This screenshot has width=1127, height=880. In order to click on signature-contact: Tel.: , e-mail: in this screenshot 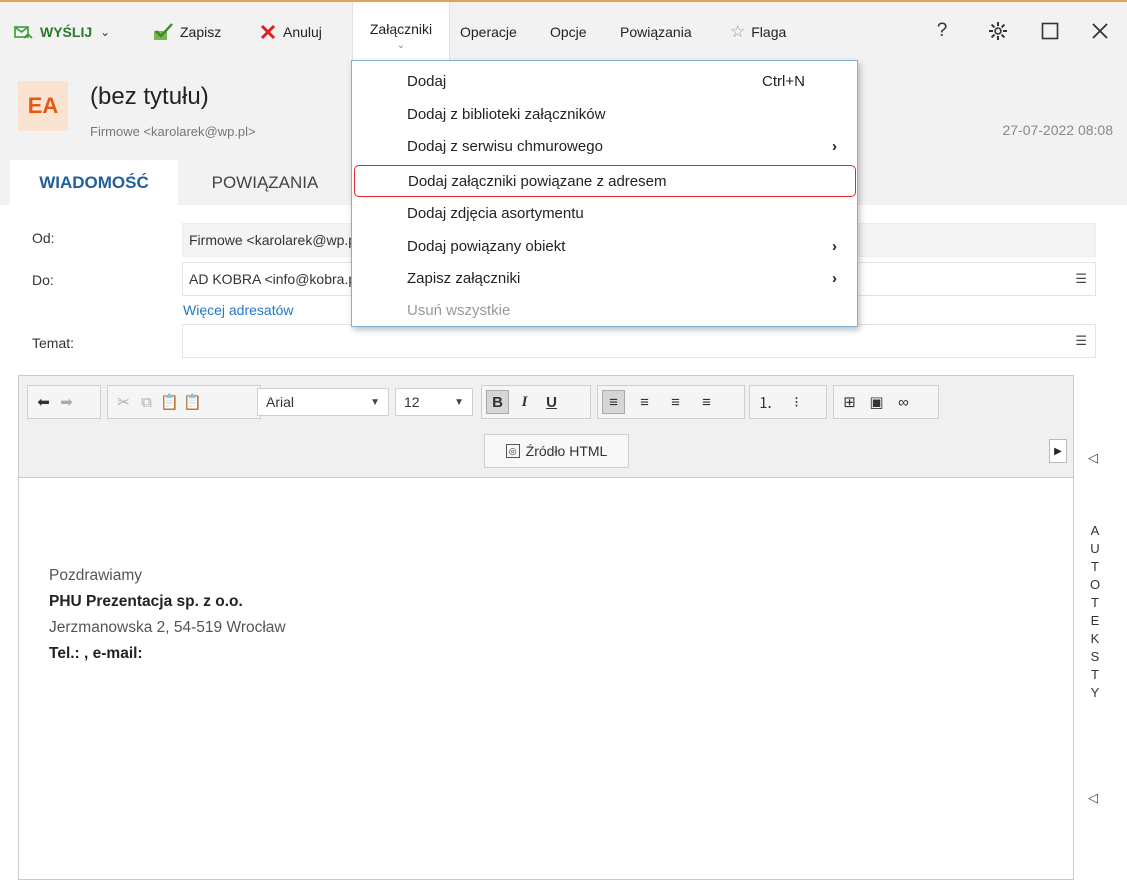, I will do `click(96, 653)`.